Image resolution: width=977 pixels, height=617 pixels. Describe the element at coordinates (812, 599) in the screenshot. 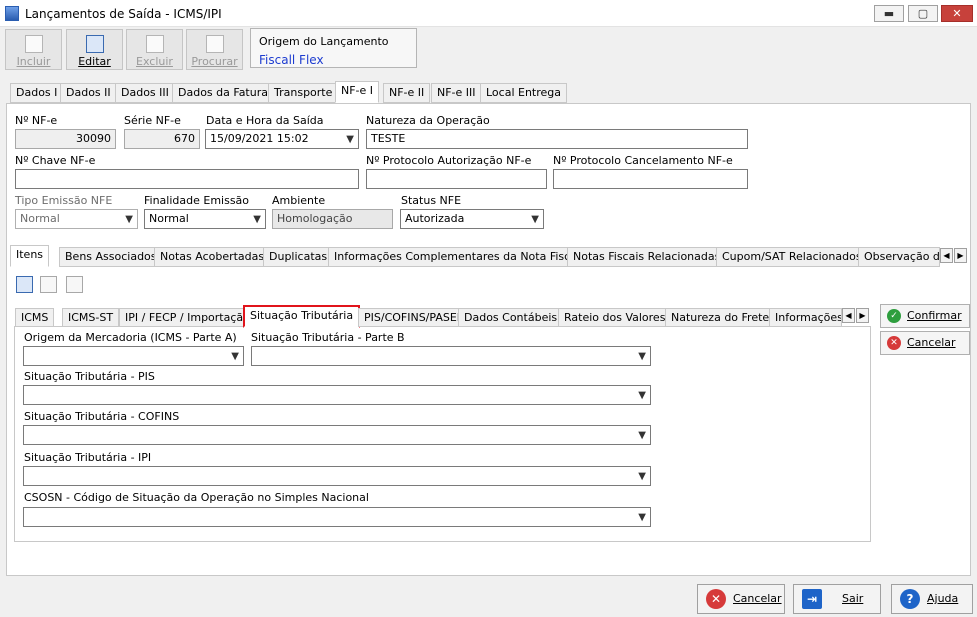

I see `exit-door-icon: ⇥` at that location.